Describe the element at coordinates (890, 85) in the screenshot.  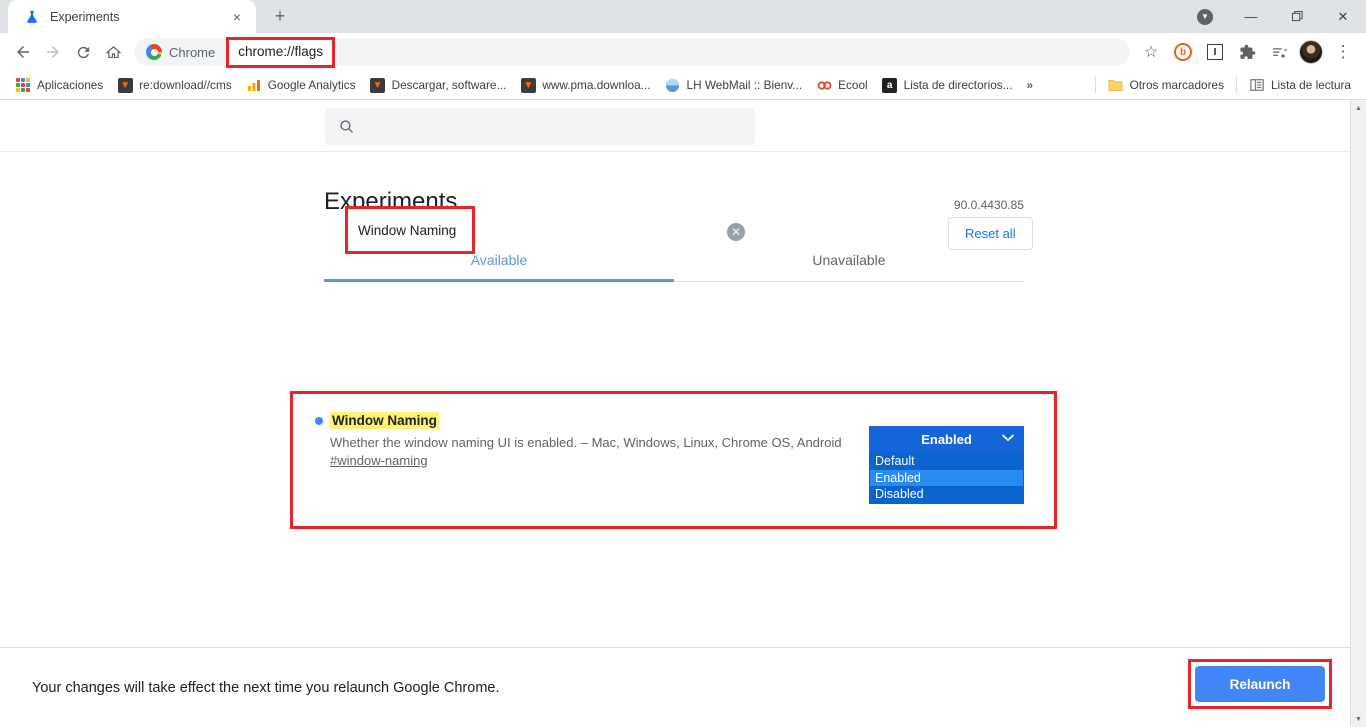
I see `favicon-icon: a` at that location.